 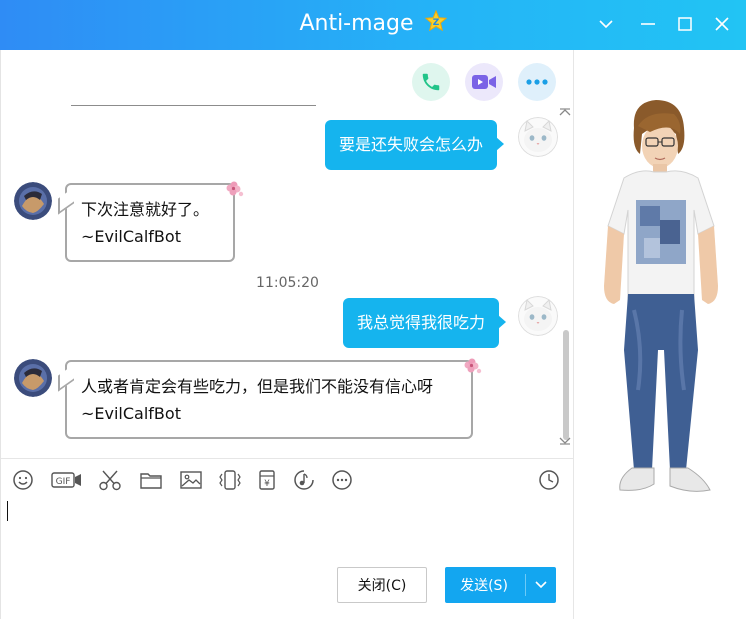 I want to click on svg-text: GIF, so click(x=63, y=482).